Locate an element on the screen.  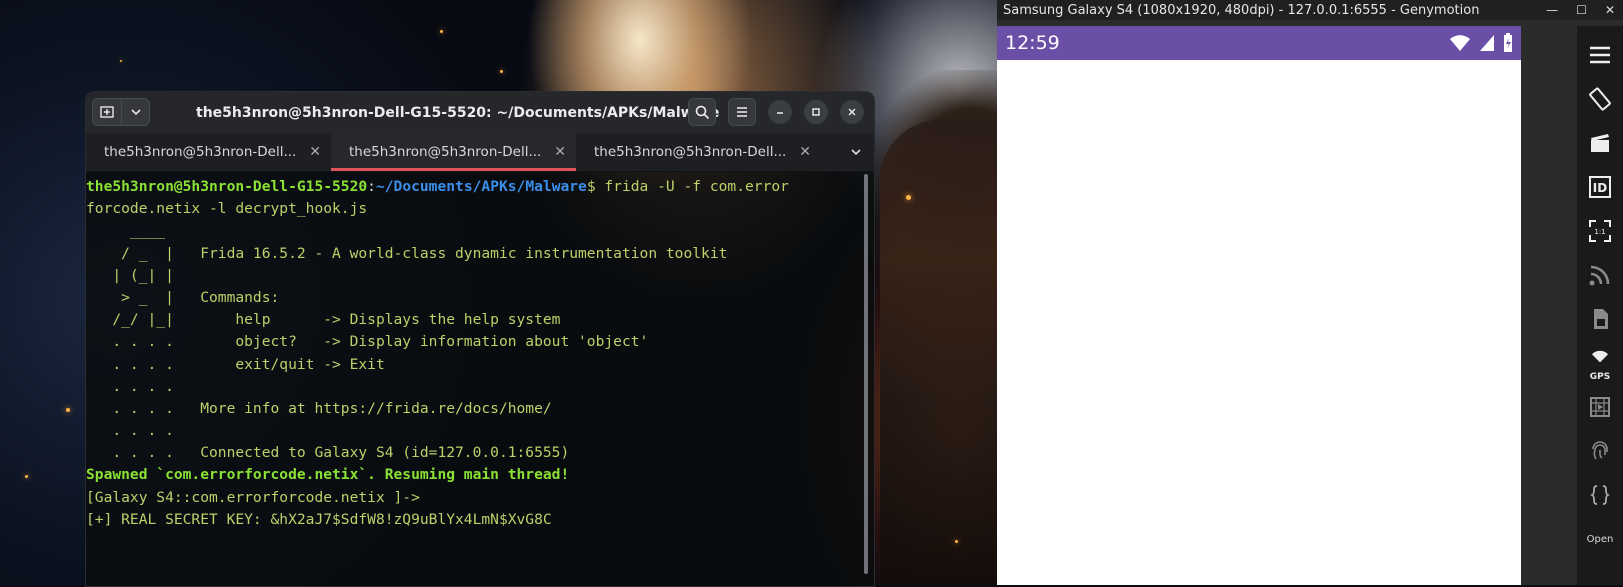
banner-line: | (_| | is located at coordinates (130, 275).